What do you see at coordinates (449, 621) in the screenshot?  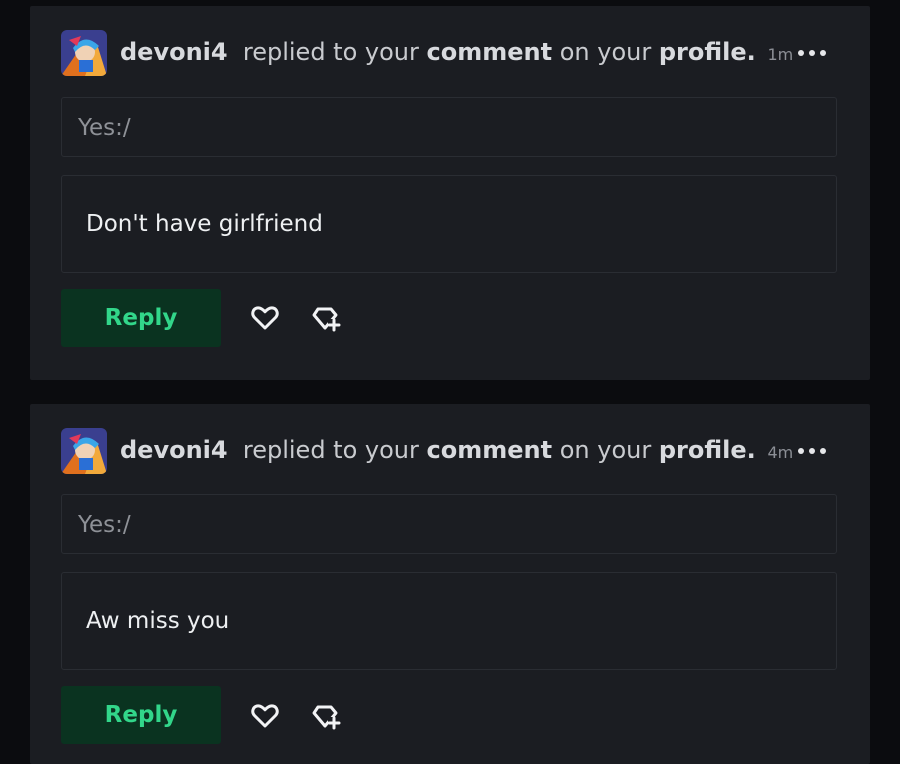 I see `reply-message: Aw miss you` at bounding box center [449, 621].